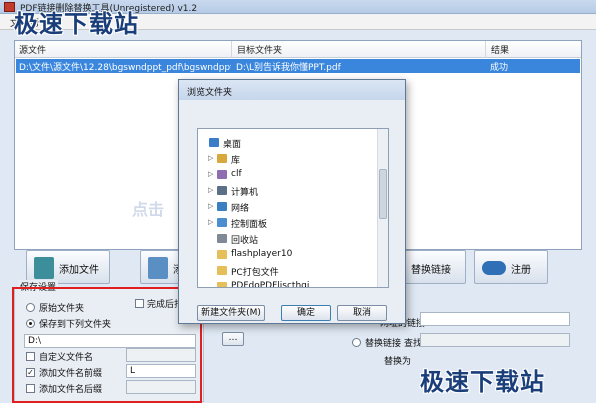 The width and height of the screenshot is (596, 403). Describe the element at coordinates (306, 313) in the screenshot. I see `ok-button: 确定` at that location.